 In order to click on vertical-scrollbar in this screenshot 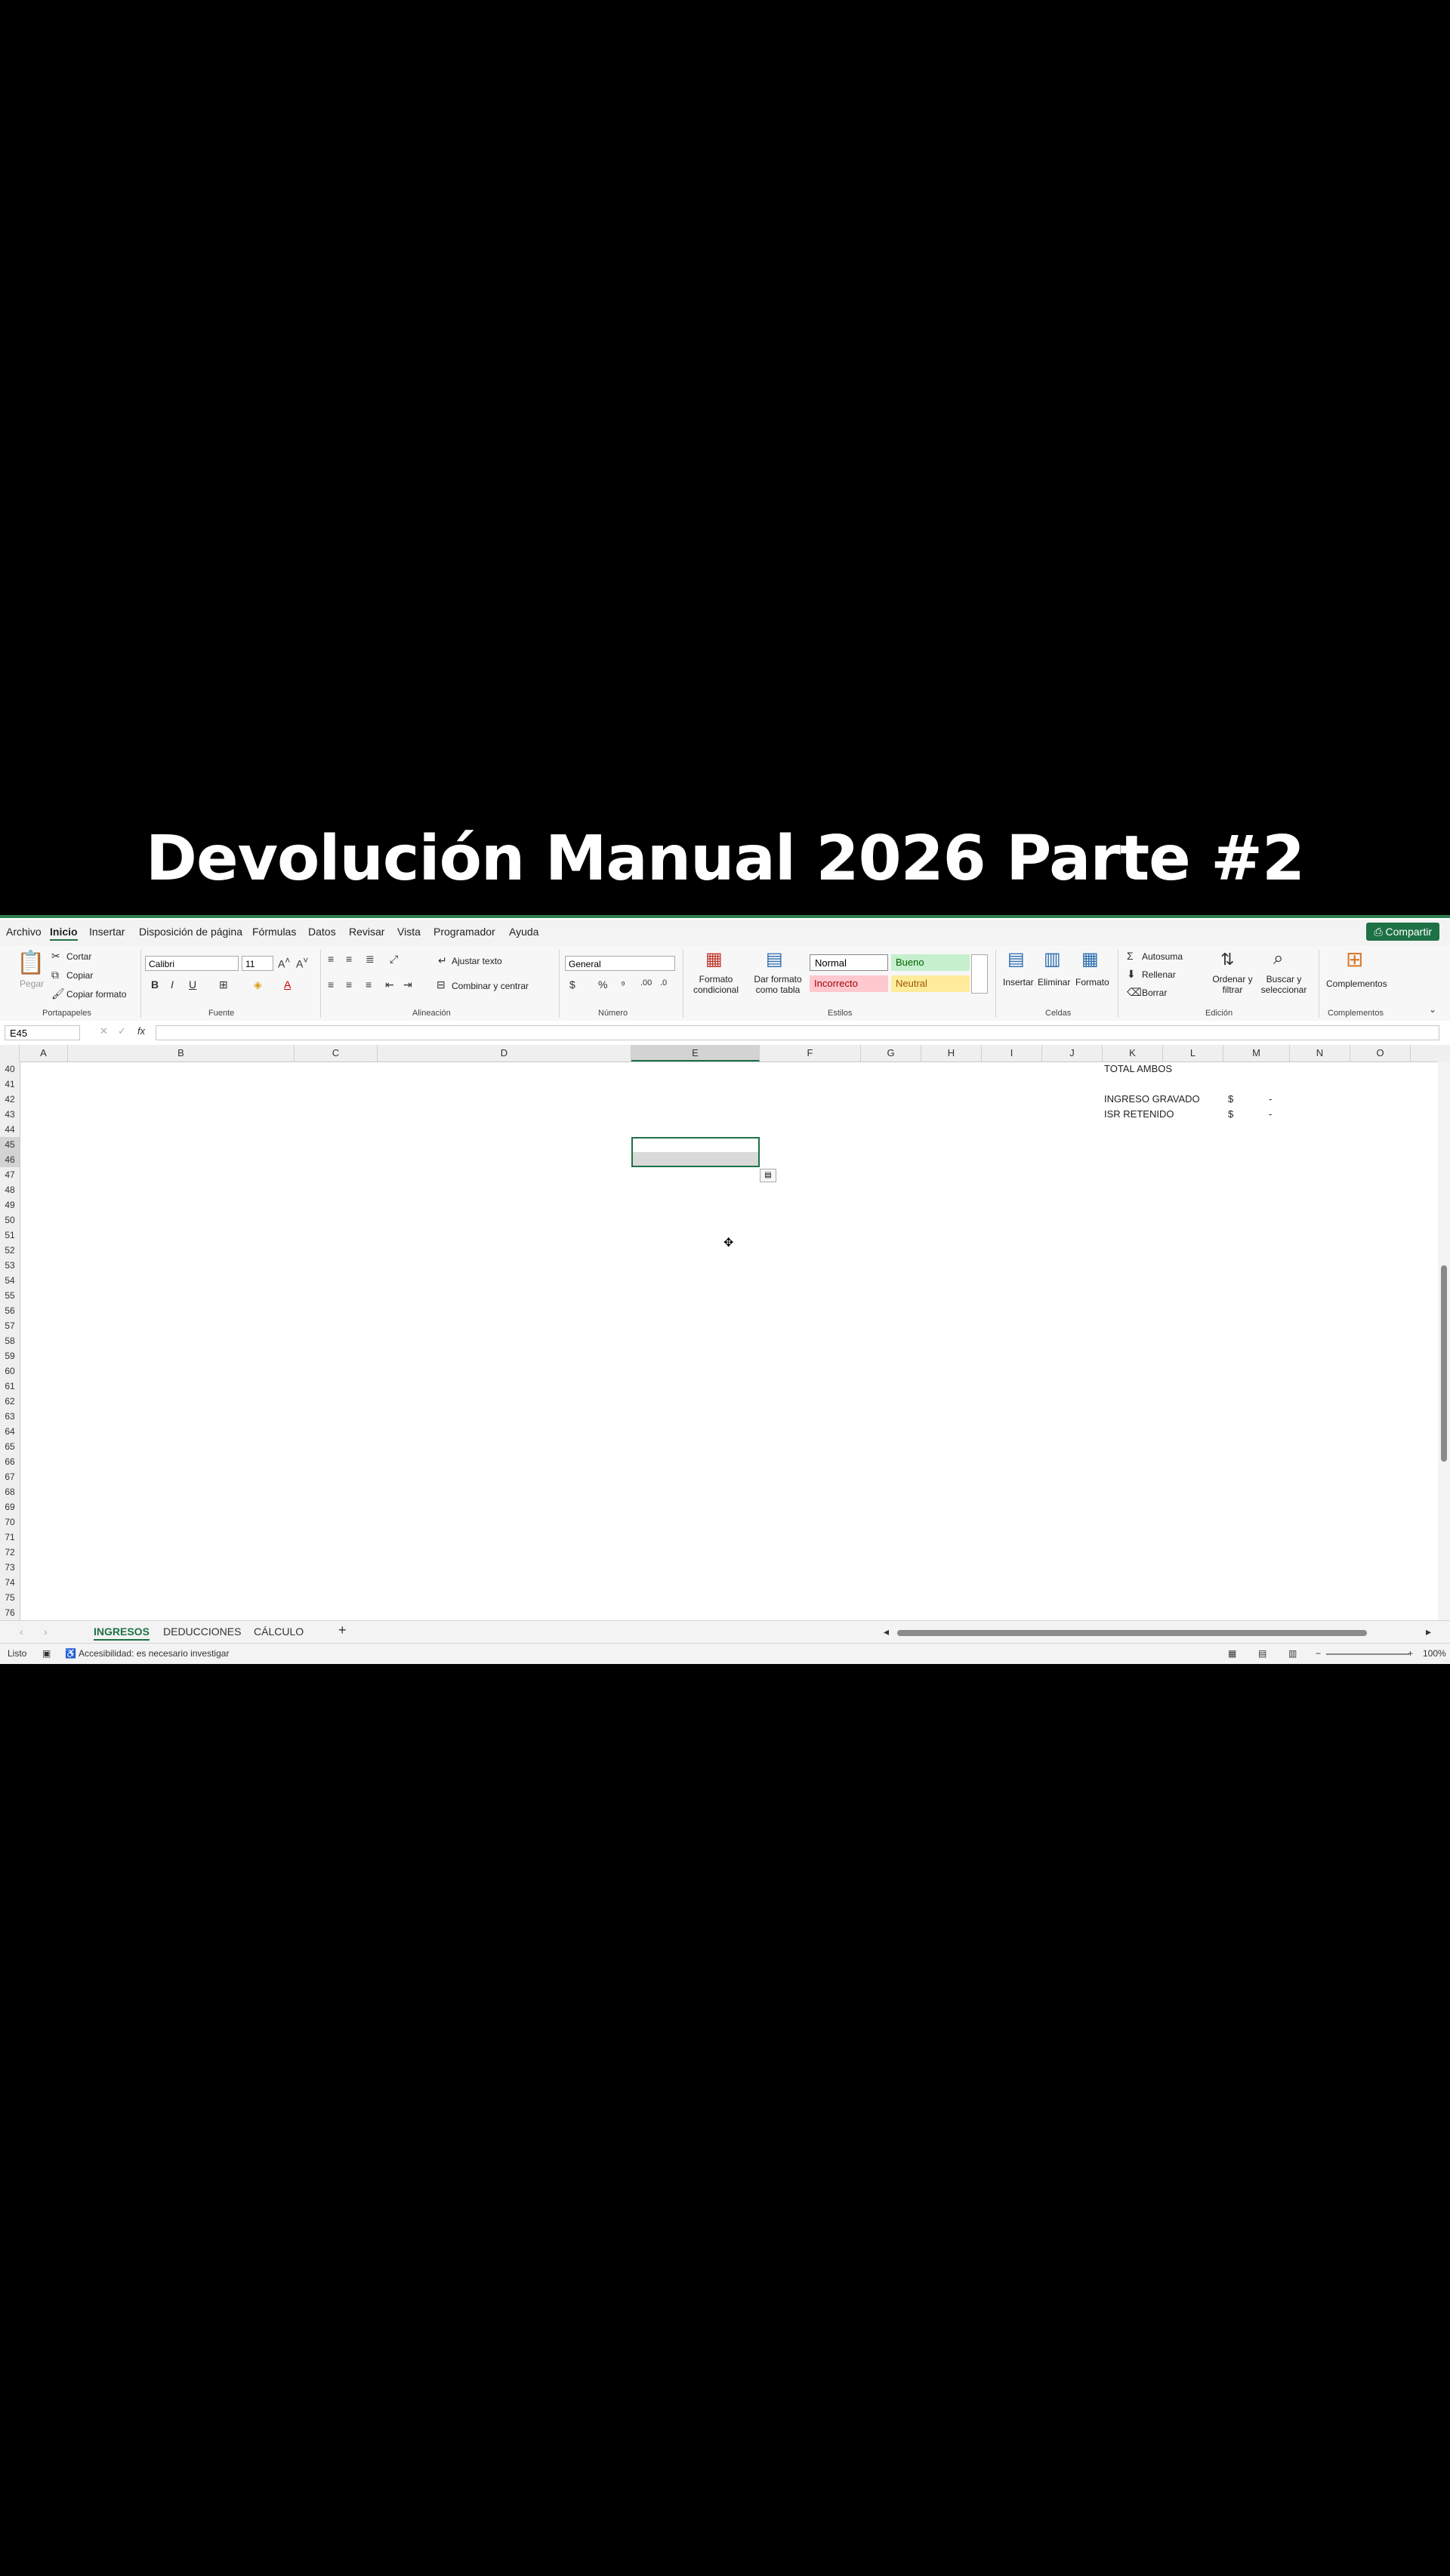, I will do `click(1444, 1341)`.